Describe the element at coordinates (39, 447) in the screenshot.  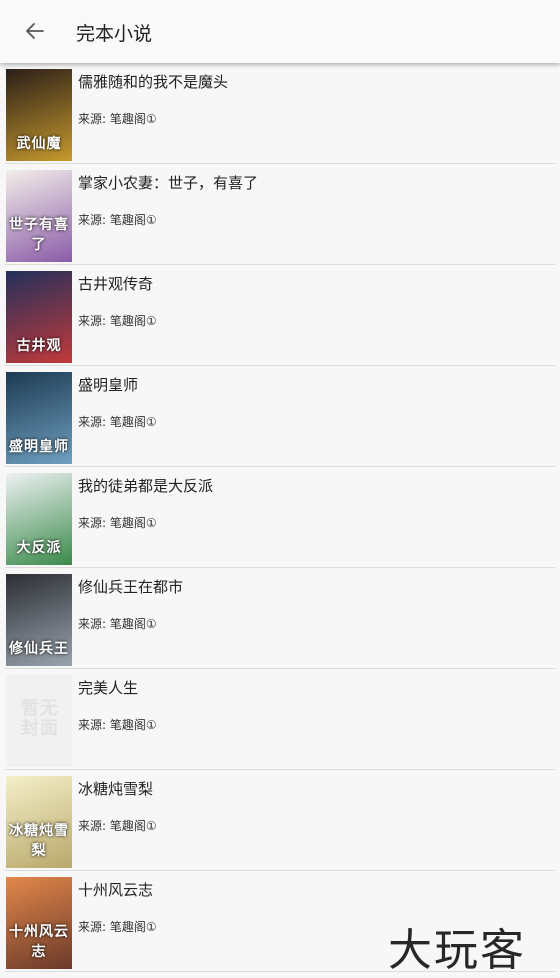
I see `cover-text: 盛明皇师` at that location.